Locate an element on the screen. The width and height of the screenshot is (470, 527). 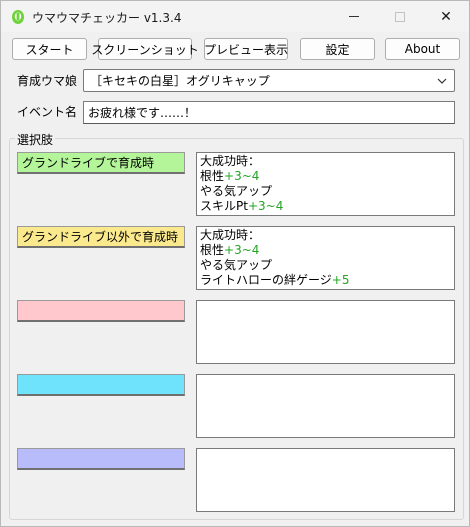
maximize-button is located at coordinates (400, 16).